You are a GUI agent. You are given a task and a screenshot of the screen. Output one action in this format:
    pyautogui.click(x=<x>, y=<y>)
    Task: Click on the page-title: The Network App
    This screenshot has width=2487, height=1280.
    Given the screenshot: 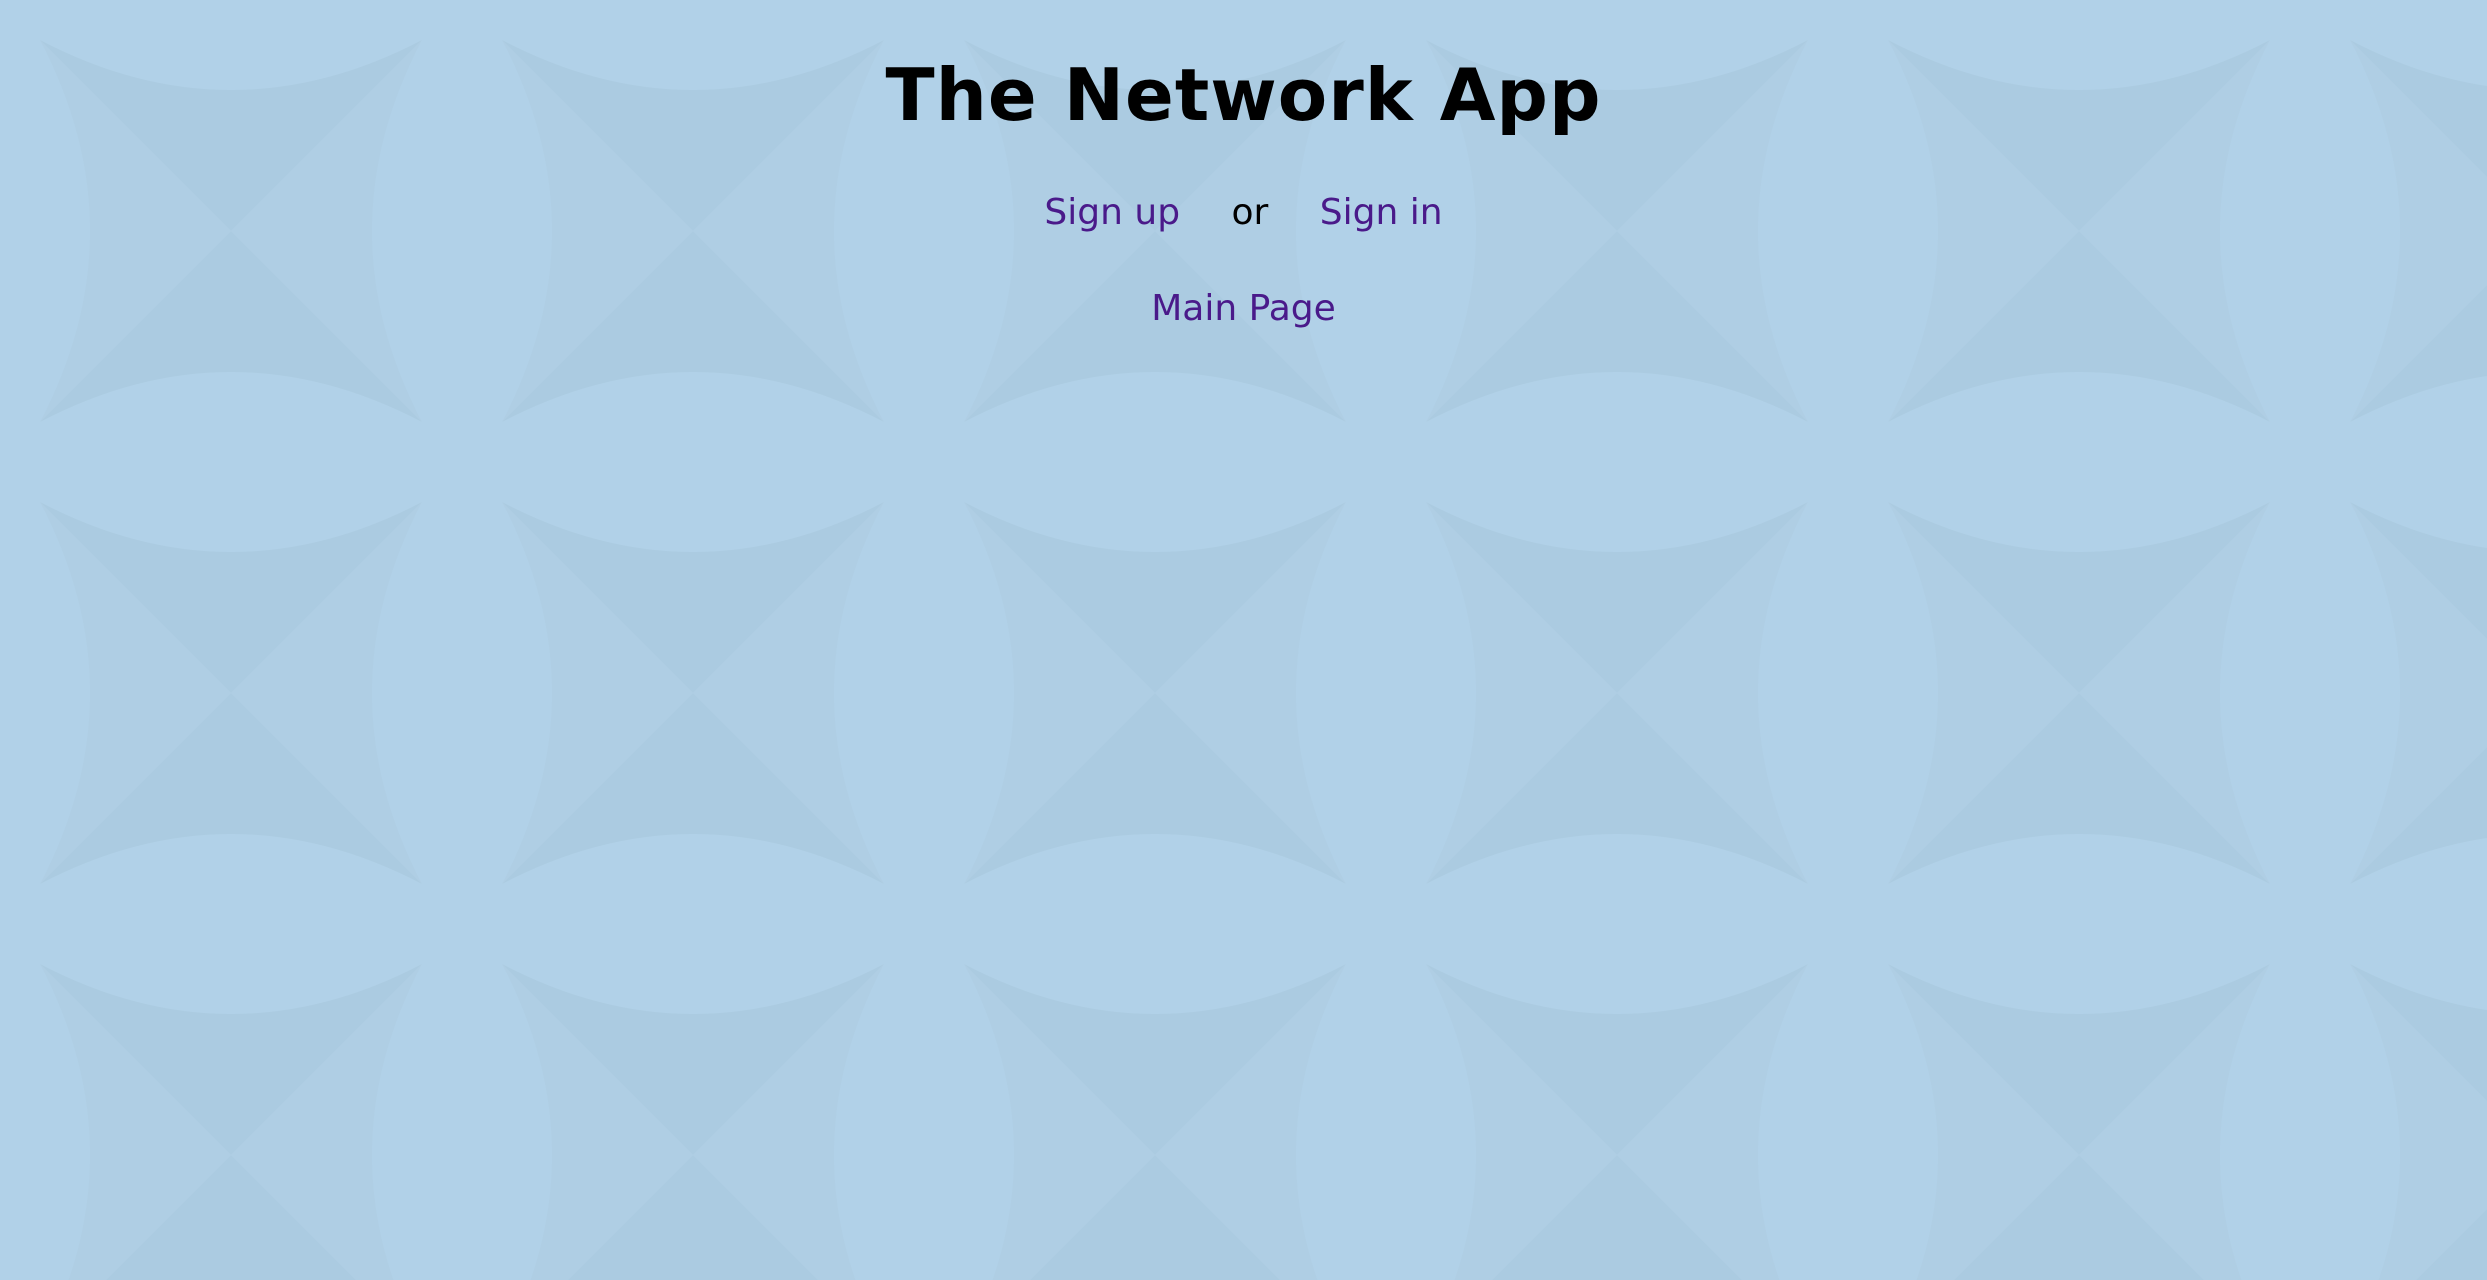 What is the action you would take?
    pyautogui.click(x=1243, y=95)
    